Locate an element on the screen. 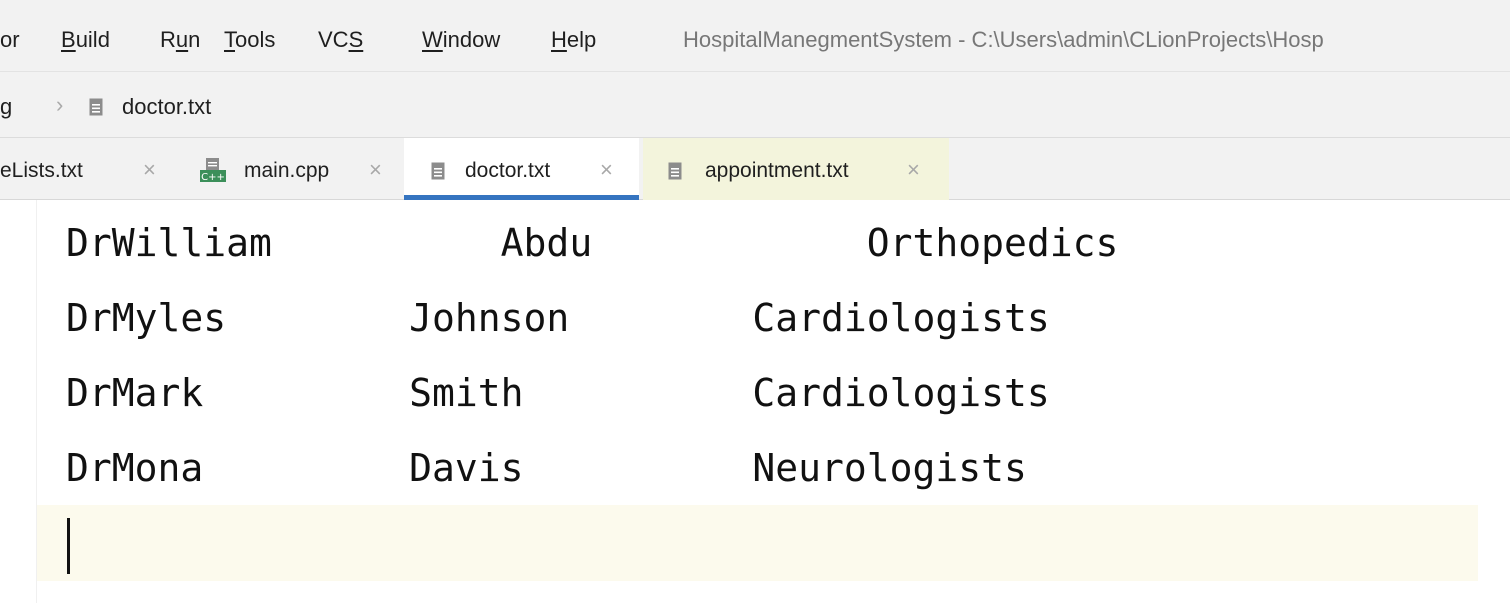 This screenshot has width=1510, height=603. current-line-highlight is located at coordinates (757, 543).